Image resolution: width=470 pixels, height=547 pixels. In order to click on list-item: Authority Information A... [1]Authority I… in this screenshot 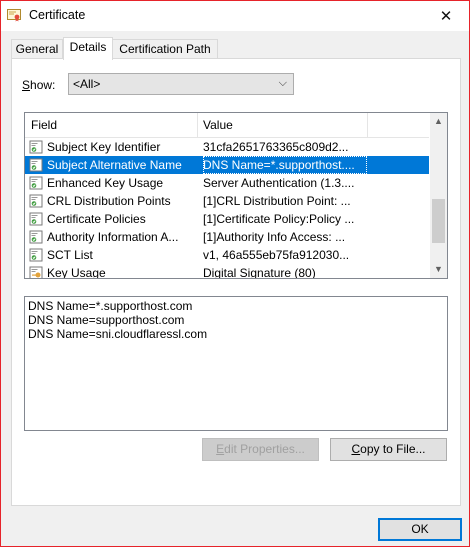, I will do `click(227, 237)`.